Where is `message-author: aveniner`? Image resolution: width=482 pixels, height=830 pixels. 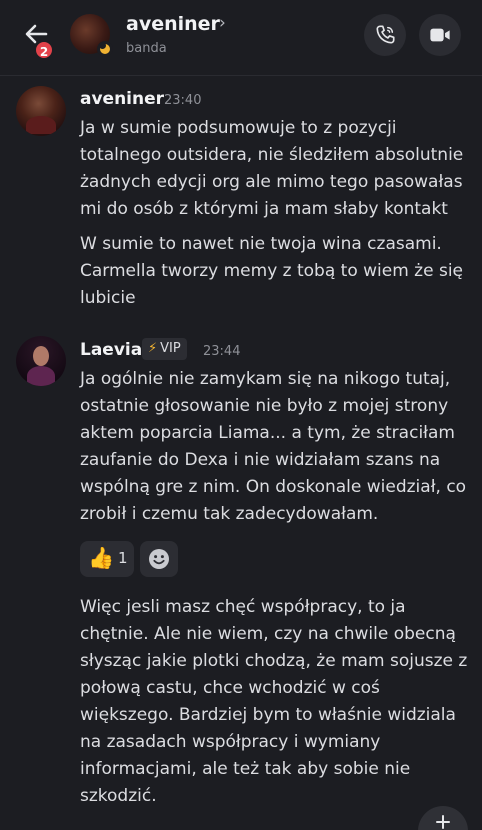
message-author: aveniner is located at coordinates (122, 99).